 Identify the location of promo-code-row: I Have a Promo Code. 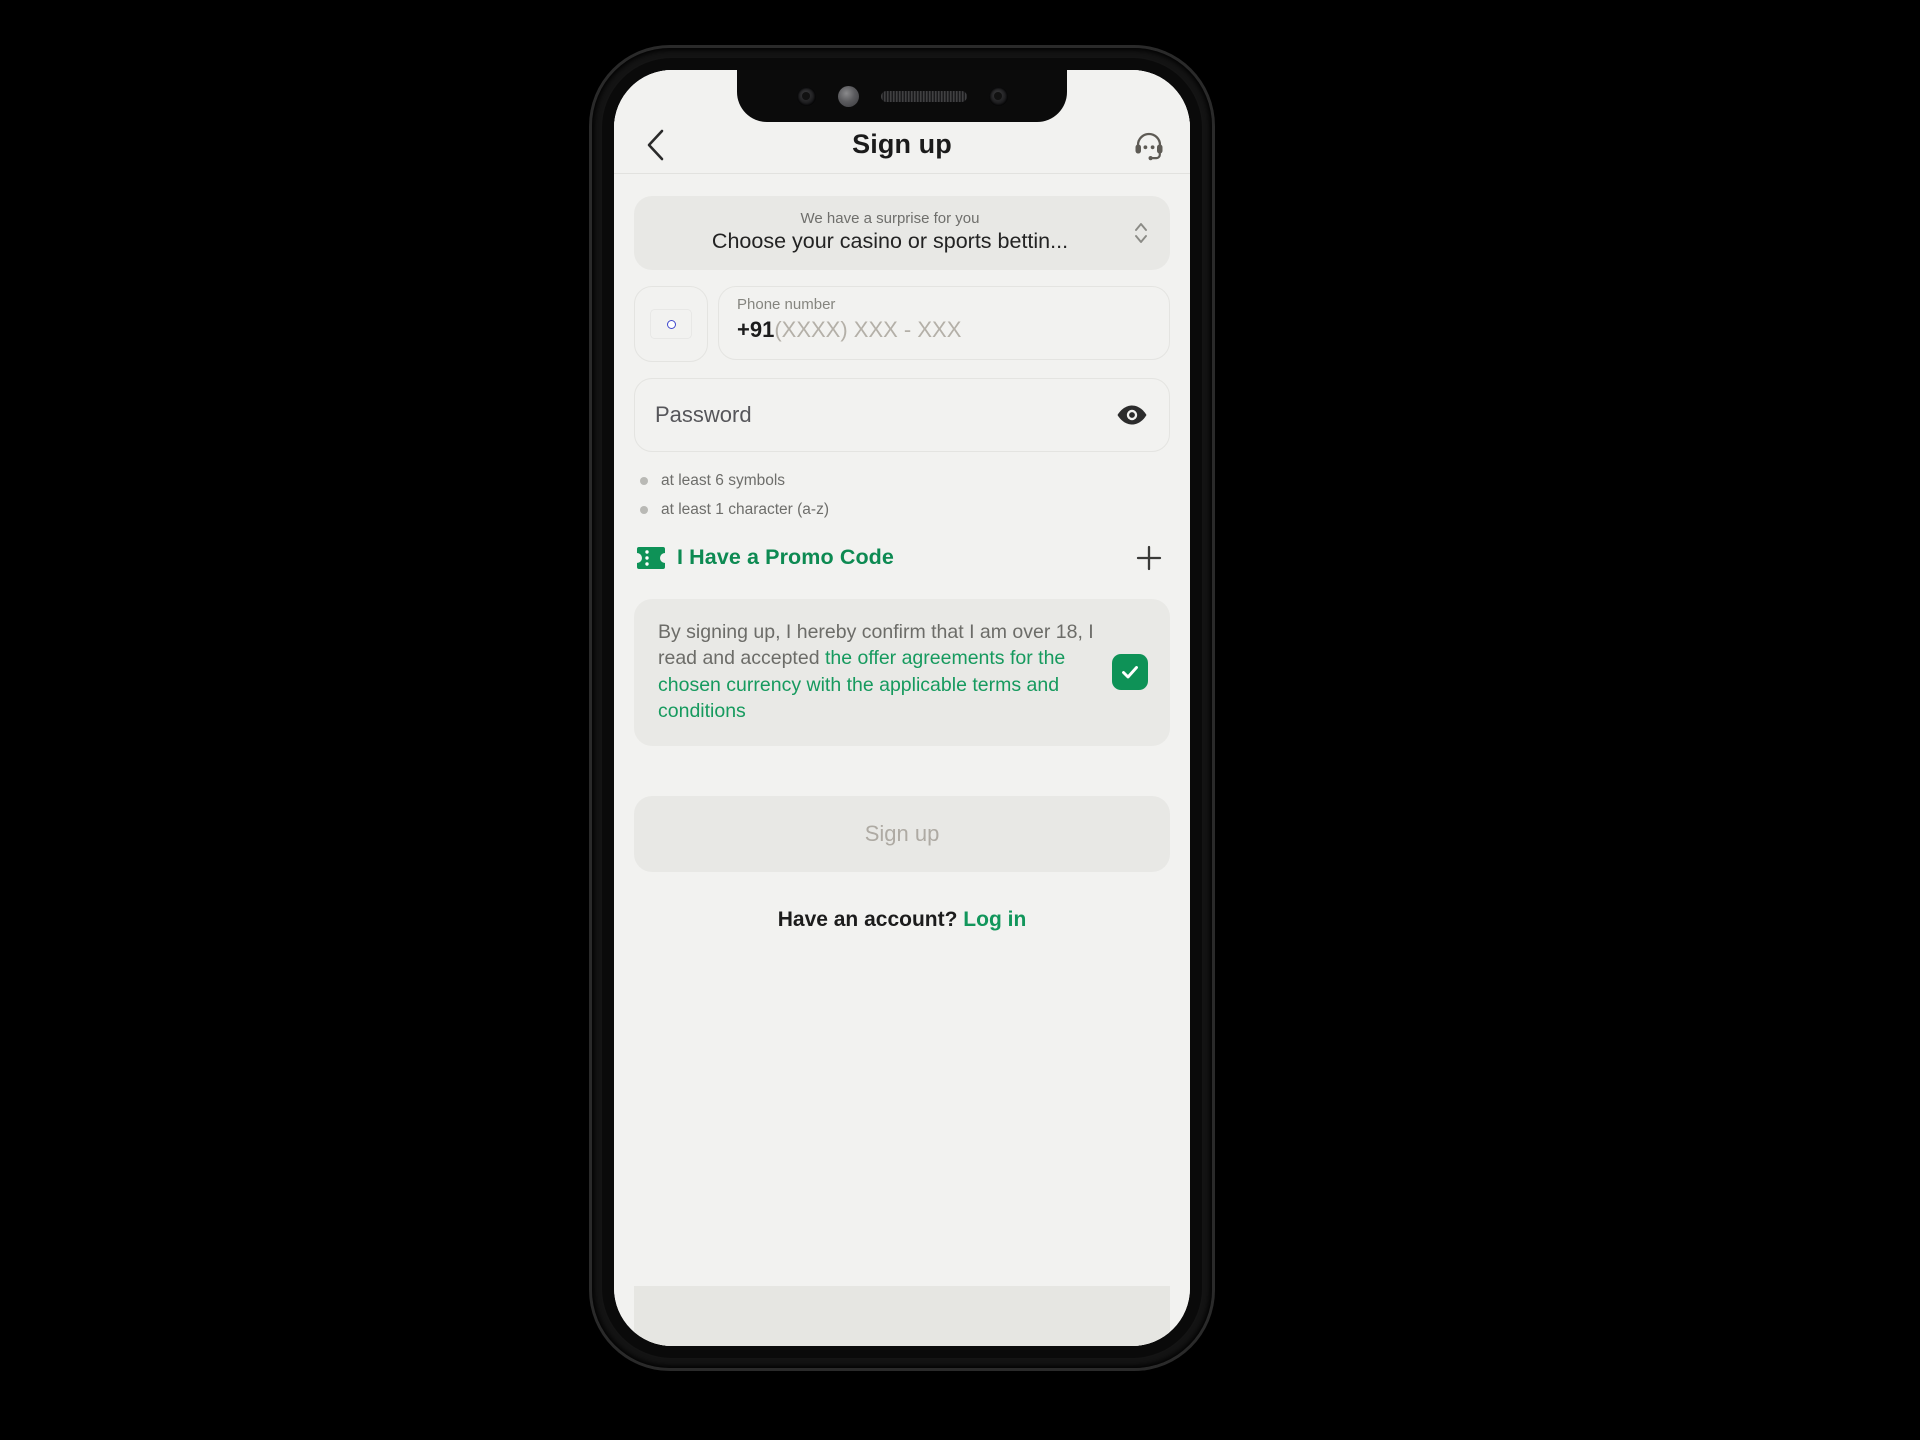
(902, 558).